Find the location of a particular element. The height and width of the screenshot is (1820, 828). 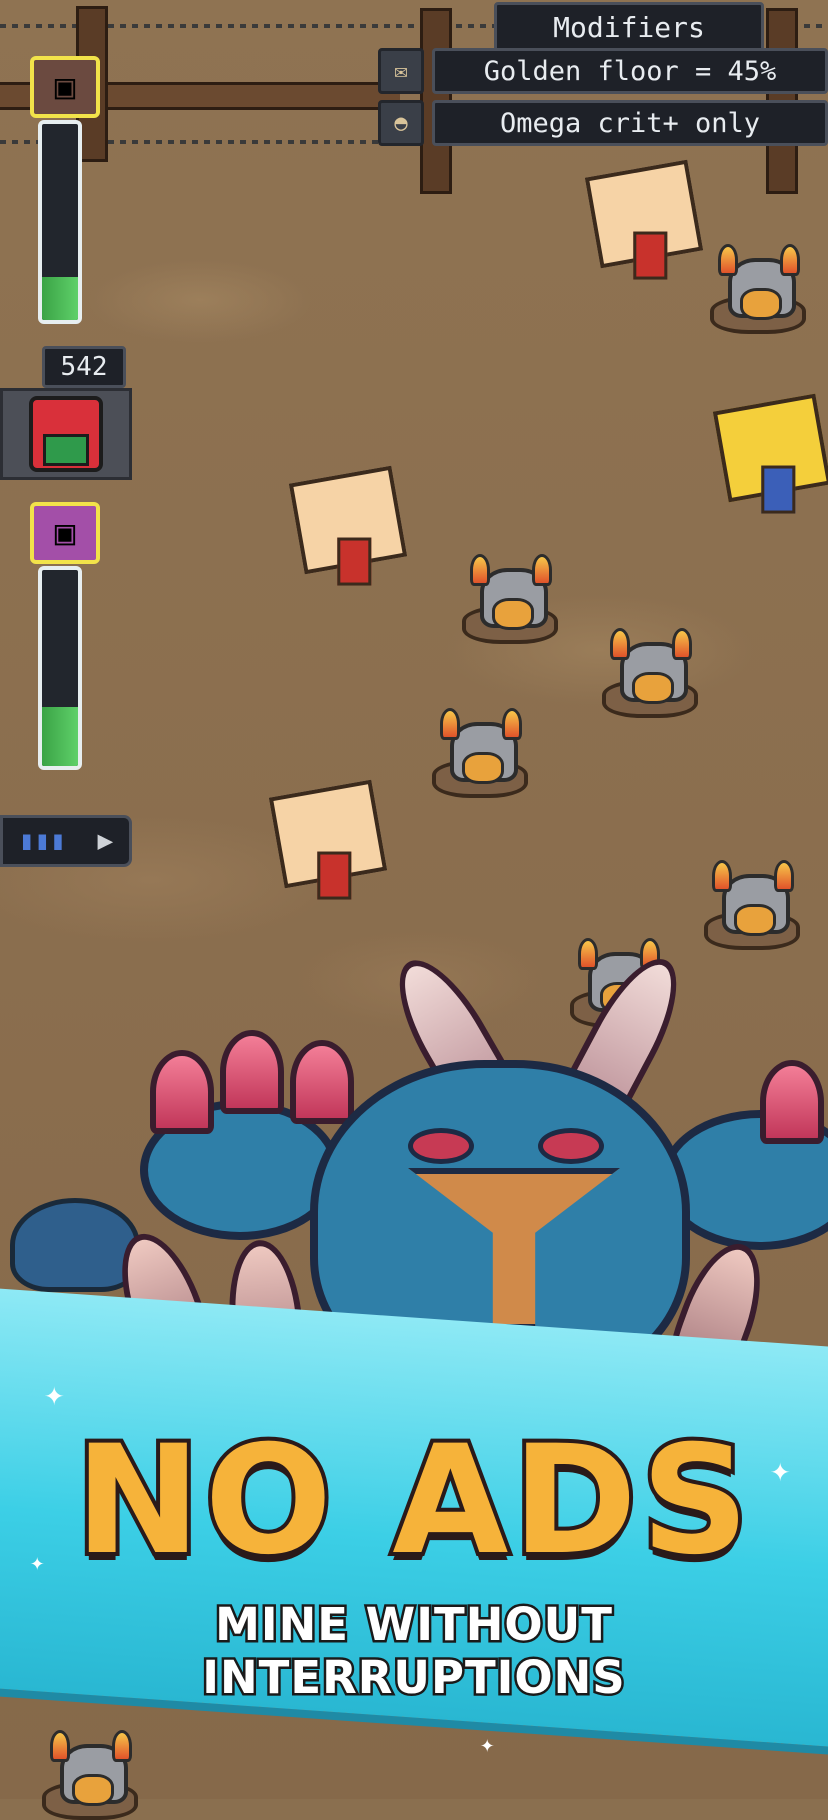

golden-scroll-sprite is located at coordinates (770, 448).